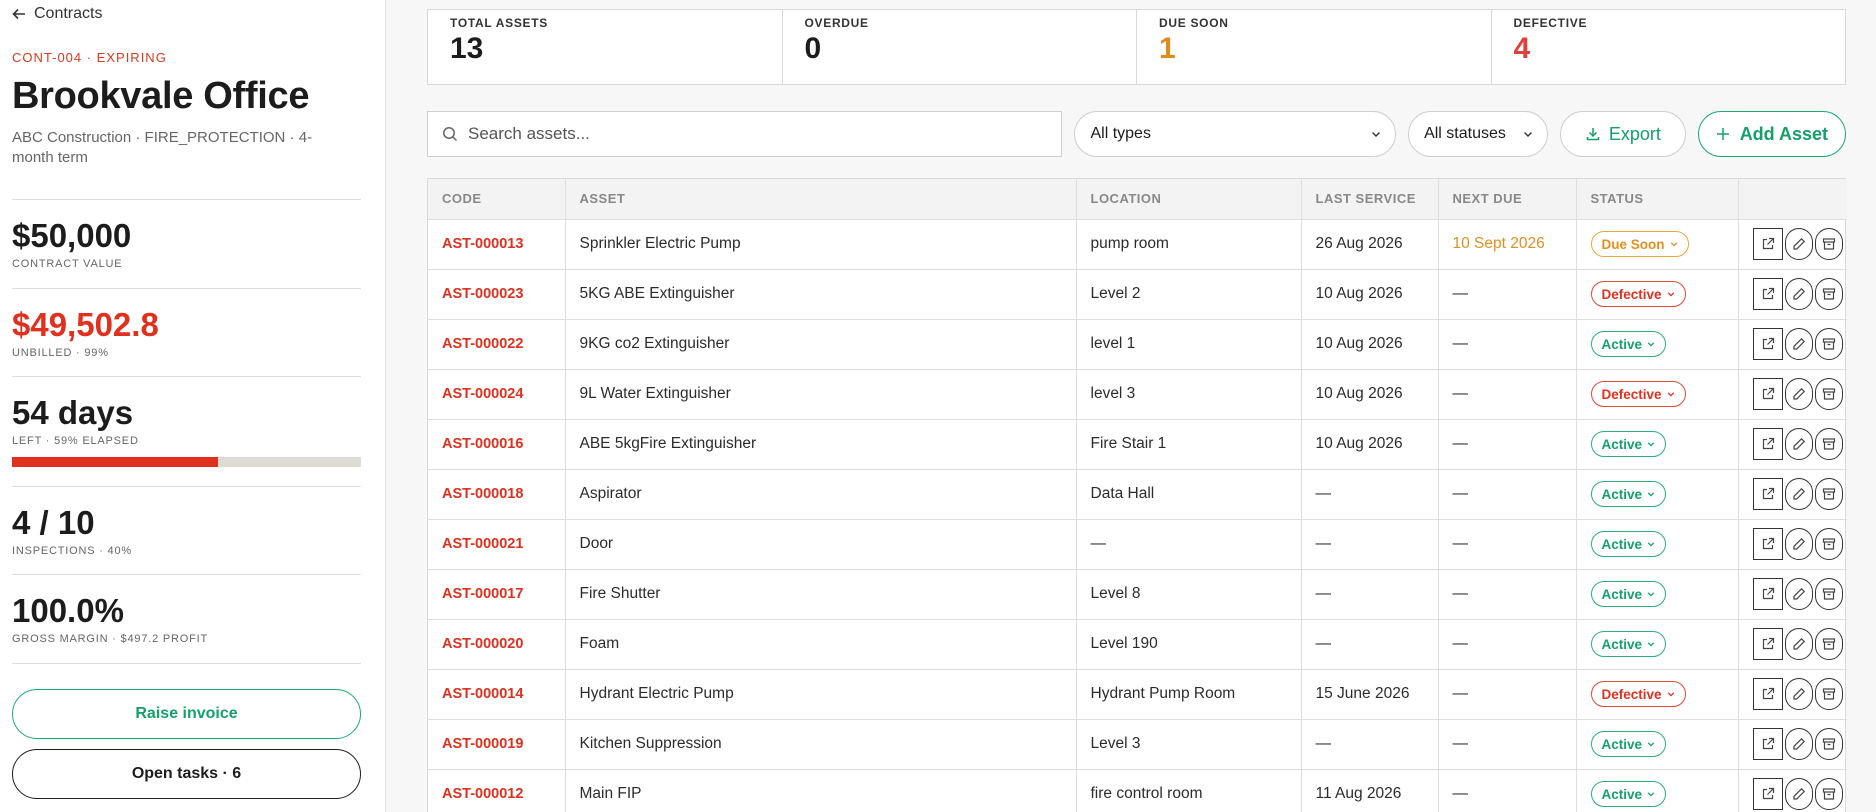 This screenshot has width=1876, height=812. Describe the element at coordinates (497, 294) in the screenshot. I see `asset-code-link: AST-000023` at that location.